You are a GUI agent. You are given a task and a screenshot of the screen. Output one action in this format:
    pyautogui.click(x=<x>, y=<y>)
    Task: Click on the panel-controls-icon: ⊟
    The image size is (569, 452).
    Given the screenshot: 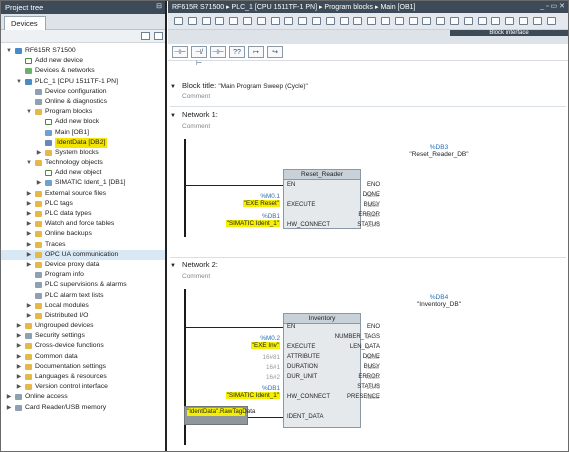 What is the action you would take?
    pyautogui.click(x=159, y=6)
    